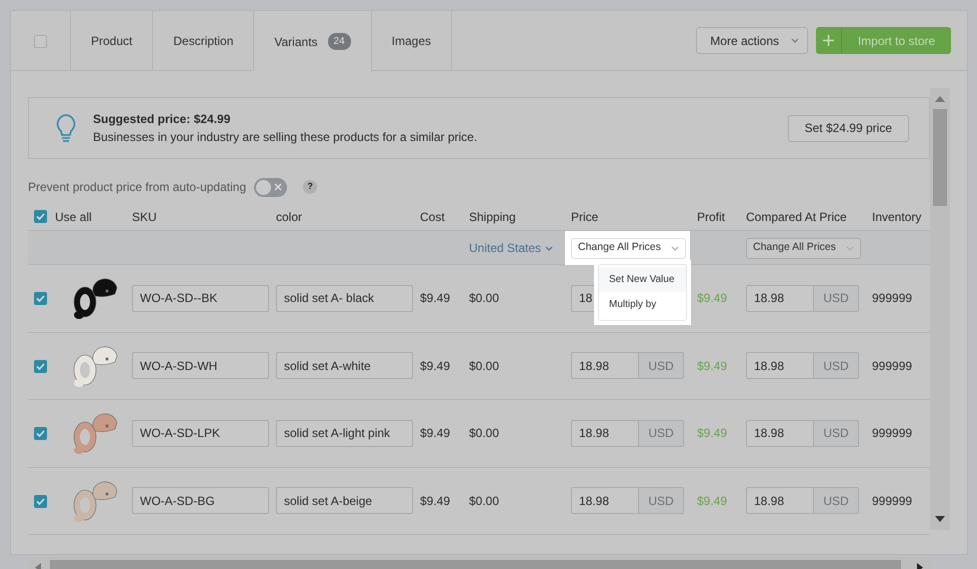 The height and width of the screenshot is (569, 977). I want to click on help-icon: ?, so click(310, 187).